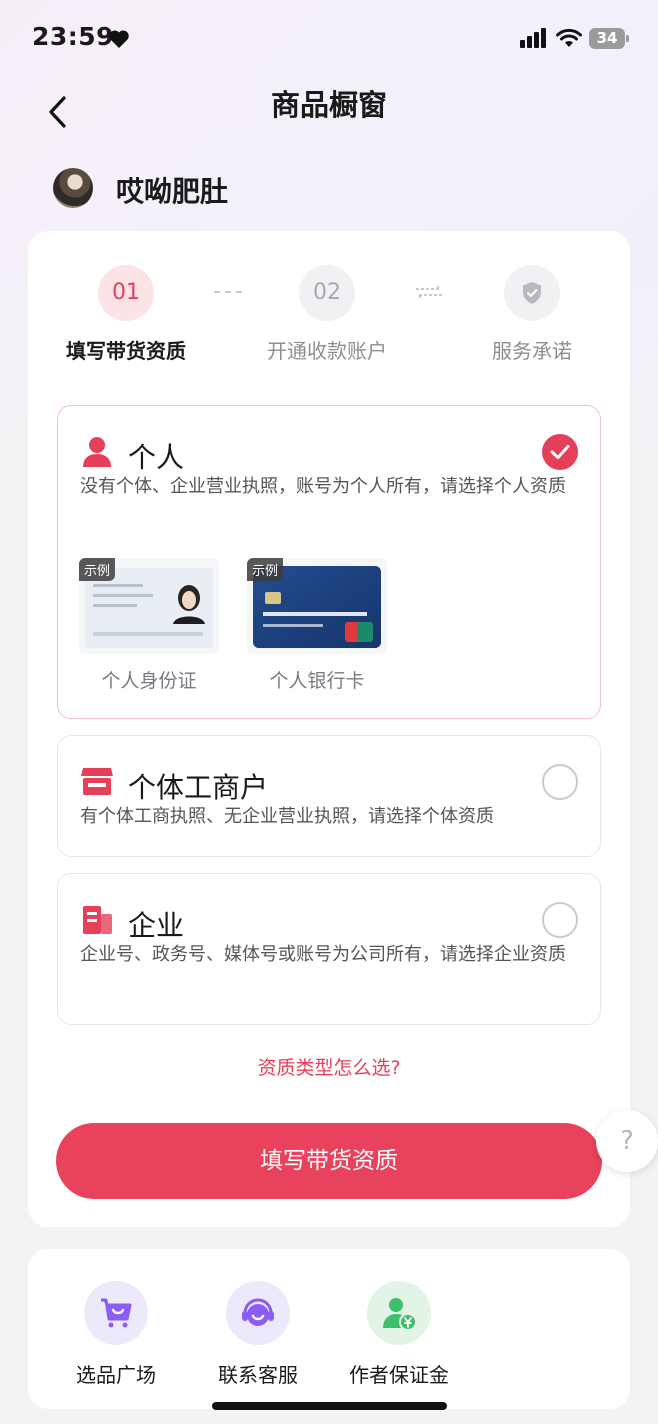  What do you see at coordinates (329, 796) in the screenshot?
I see `option-individual-business: 个体工商户 有个体工商执照、无企业营业执照，请选择个体资质` at bounding box center [329, 796].